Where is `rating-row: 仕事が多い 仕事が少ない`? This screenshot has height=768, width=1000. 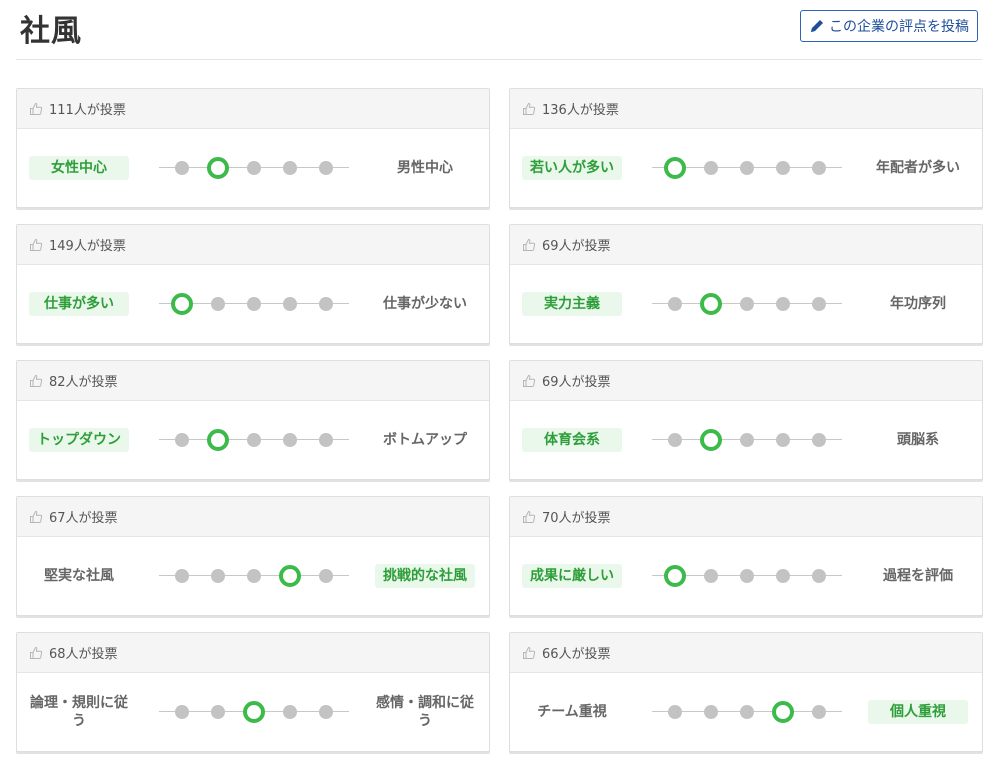 rating-row: 仕事が多い 仕事が少ない is located at coordinates (253, 304).